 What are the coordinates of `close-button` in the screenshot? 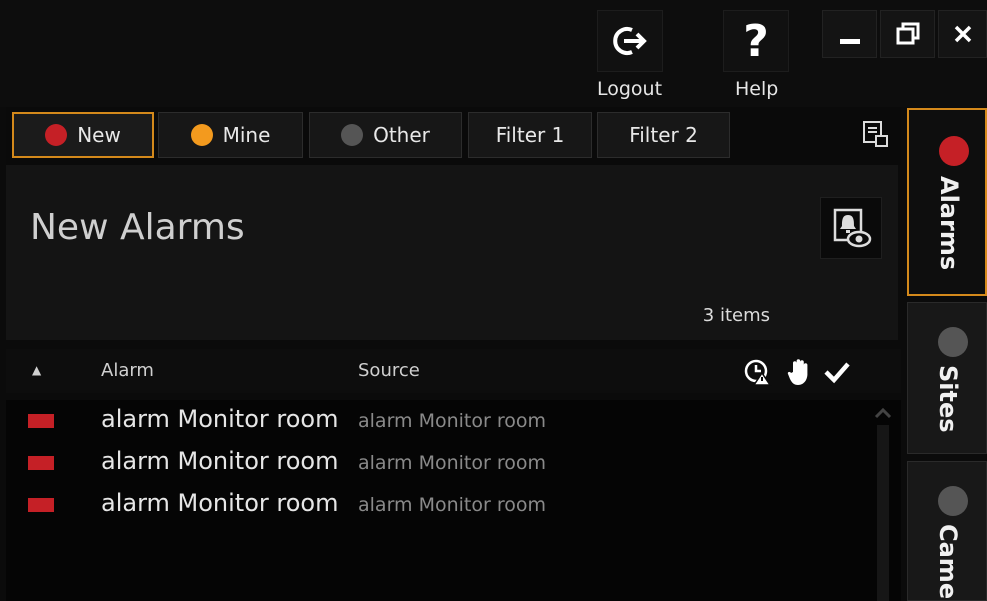 It's located at (962, 34).